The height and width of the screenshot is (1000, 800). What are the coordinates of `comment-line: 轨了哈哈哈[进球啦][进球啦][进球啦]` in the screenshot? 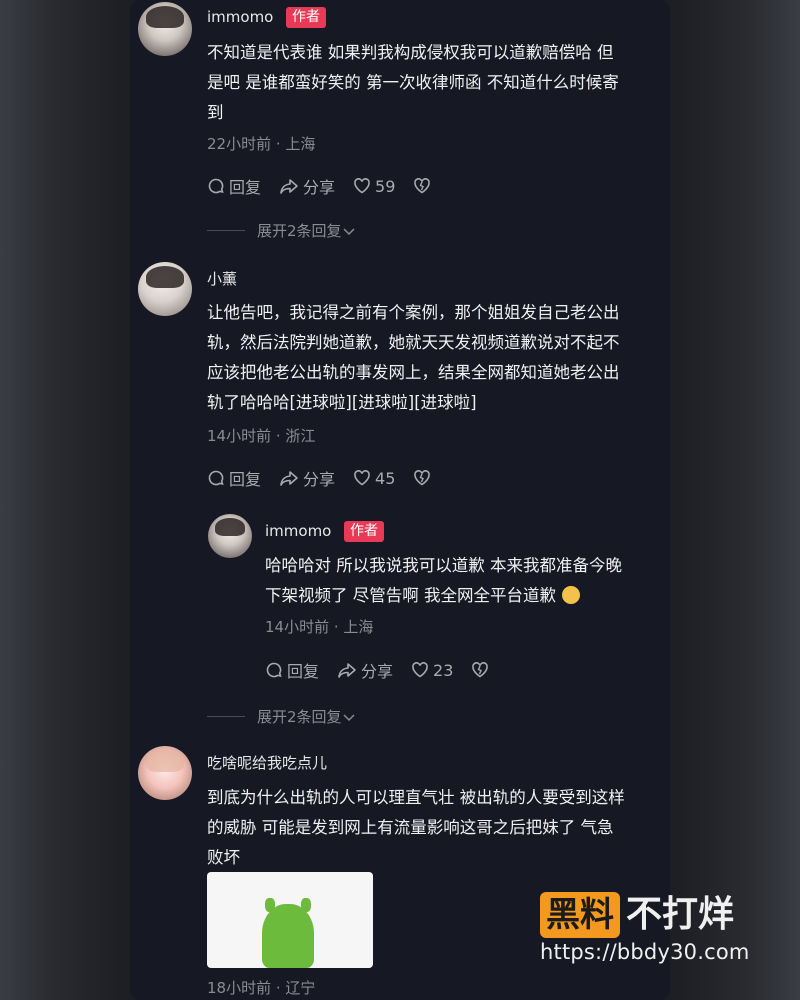 It's located at (342, 402).